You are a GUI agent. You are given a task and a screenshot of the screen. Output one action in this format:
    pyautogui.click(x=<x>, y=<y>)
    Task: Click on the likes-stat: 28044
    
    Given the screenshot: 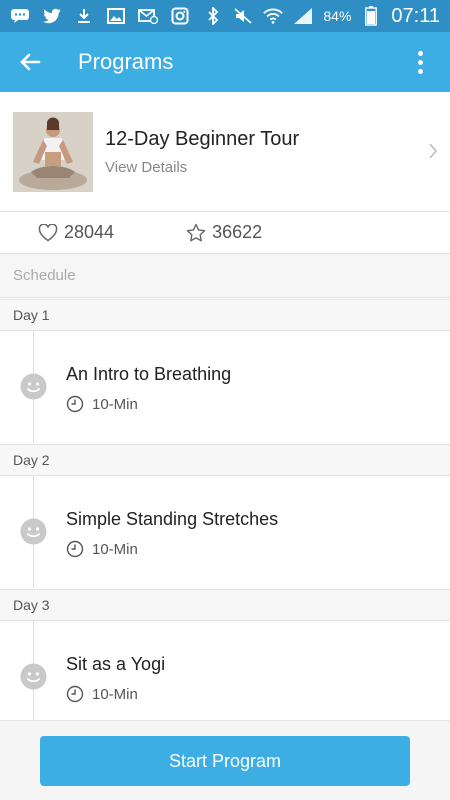 What is the action you would take?
    pyautogui.click(x=76, y=232)
    